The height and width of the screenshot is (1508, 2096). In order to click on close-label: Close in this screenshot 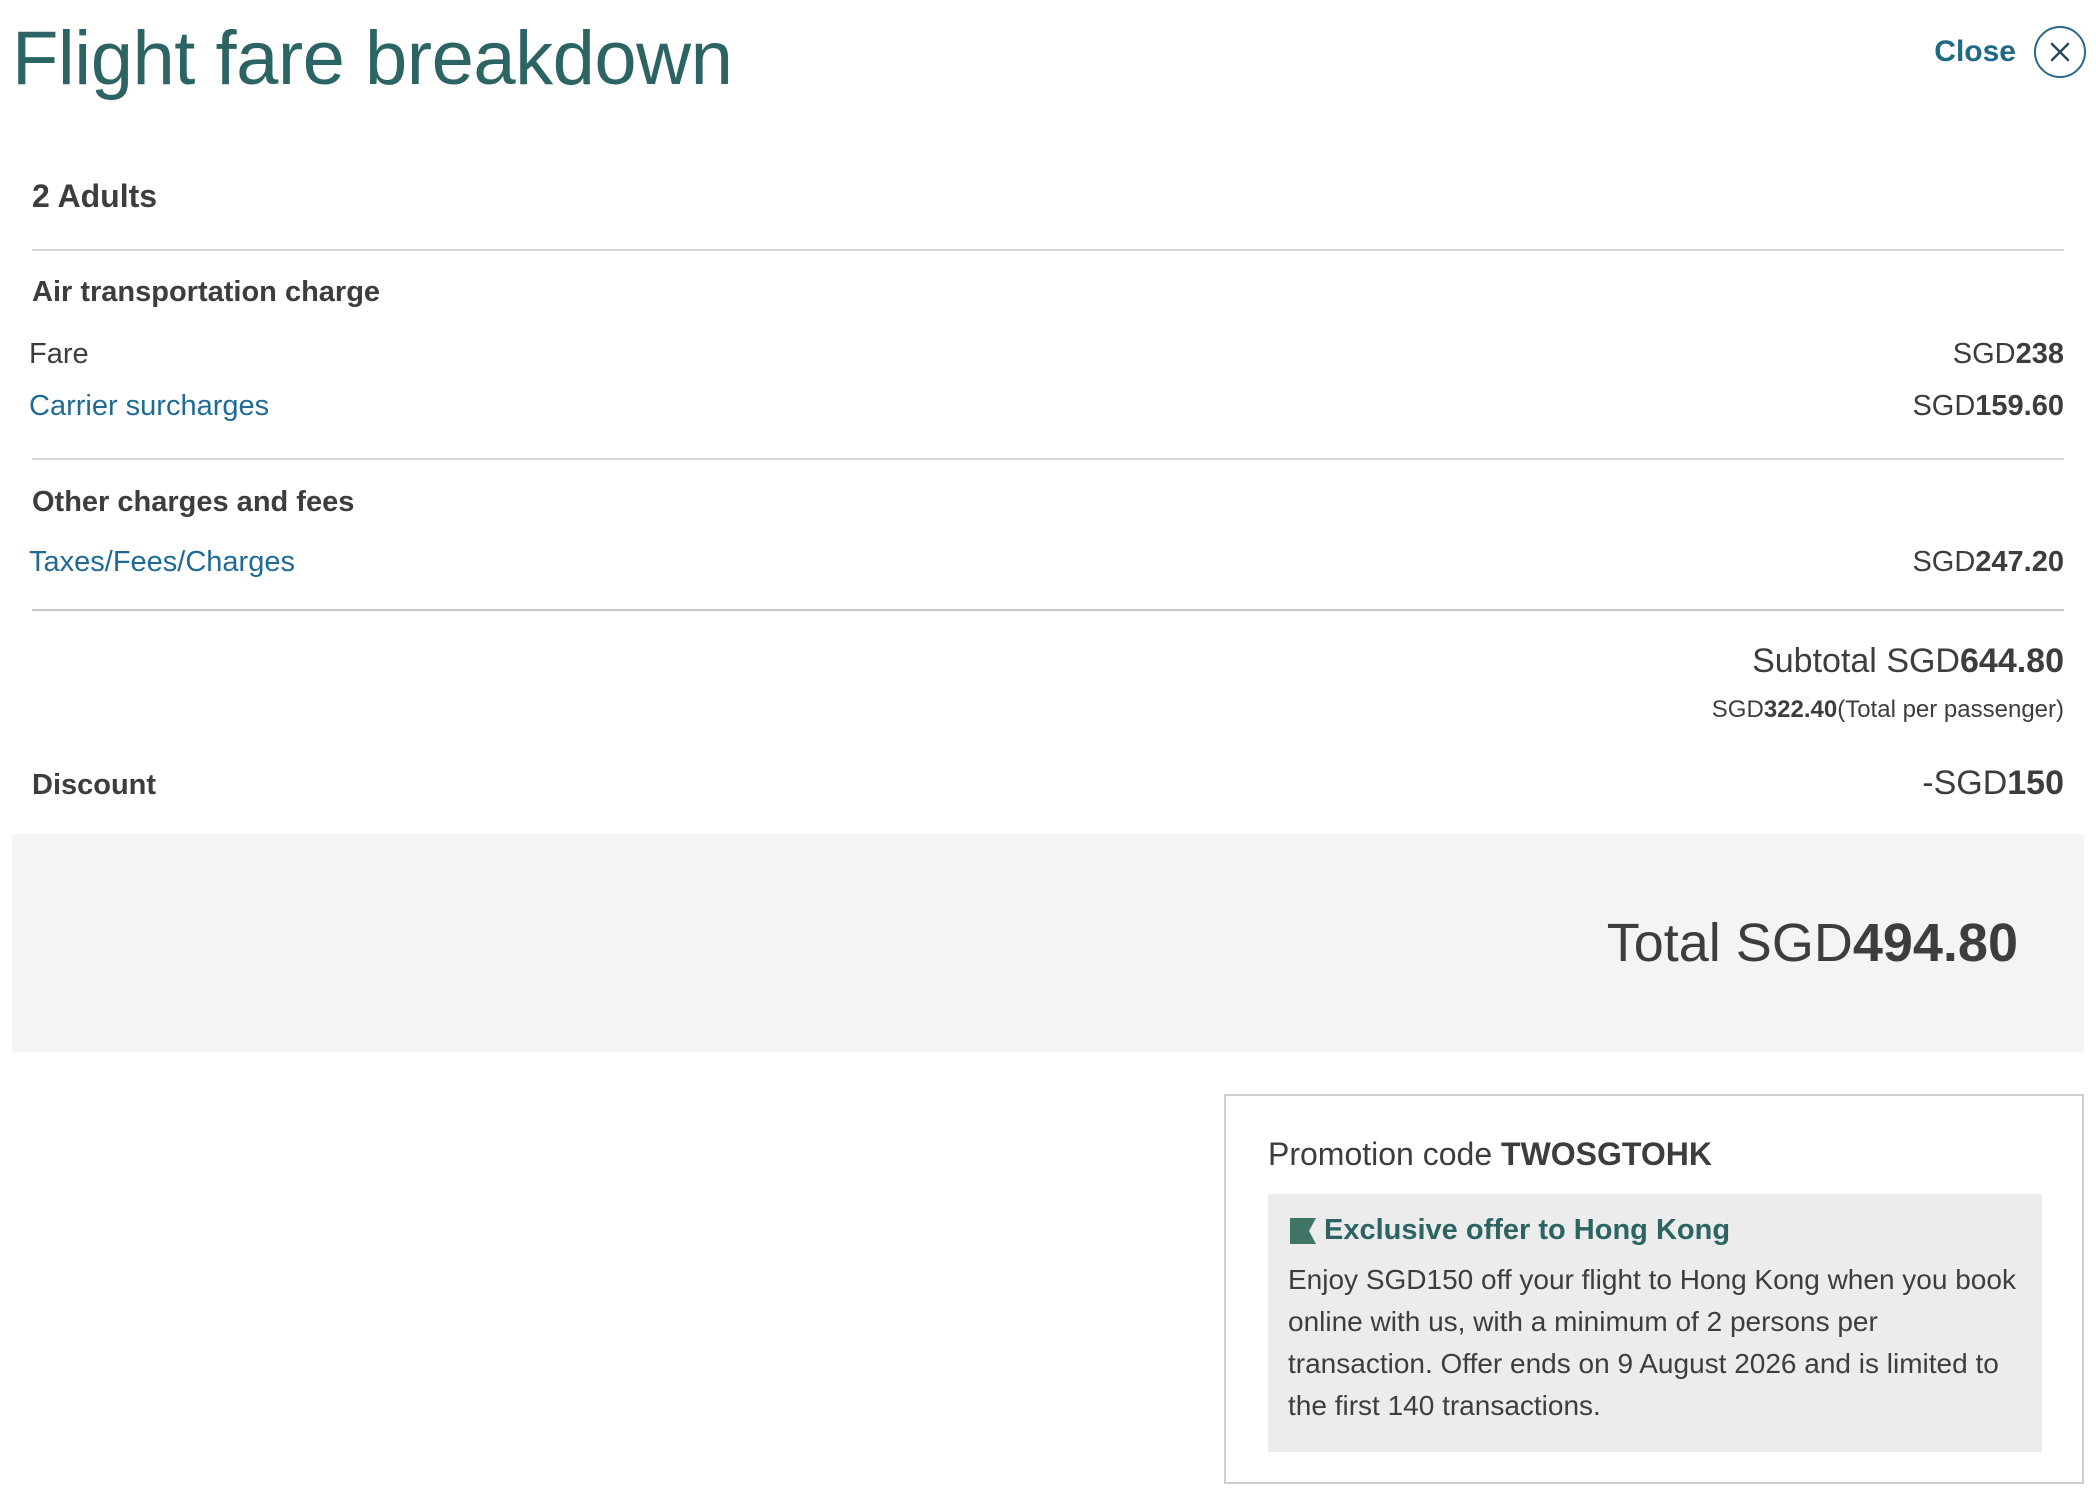, I will do `click(1975, 51)`.